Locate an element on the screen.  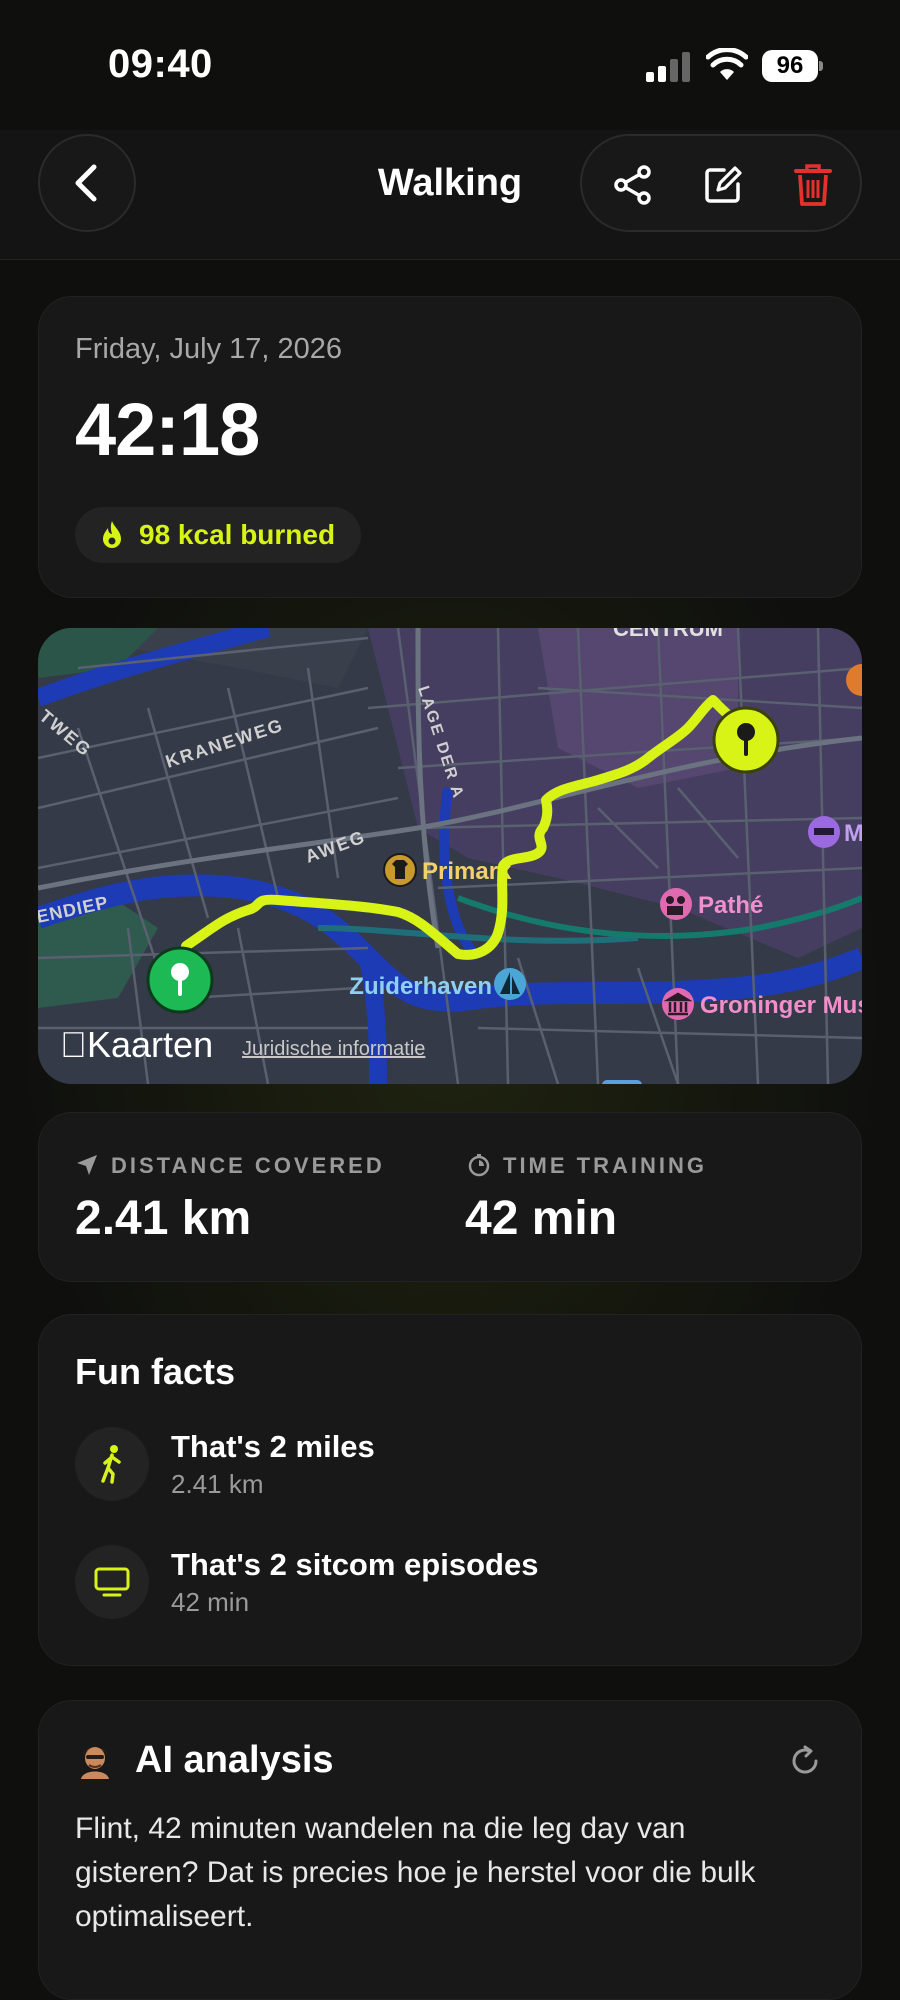
fun-fact-subtitle: 42 min is located at coordinates (210, 1602).